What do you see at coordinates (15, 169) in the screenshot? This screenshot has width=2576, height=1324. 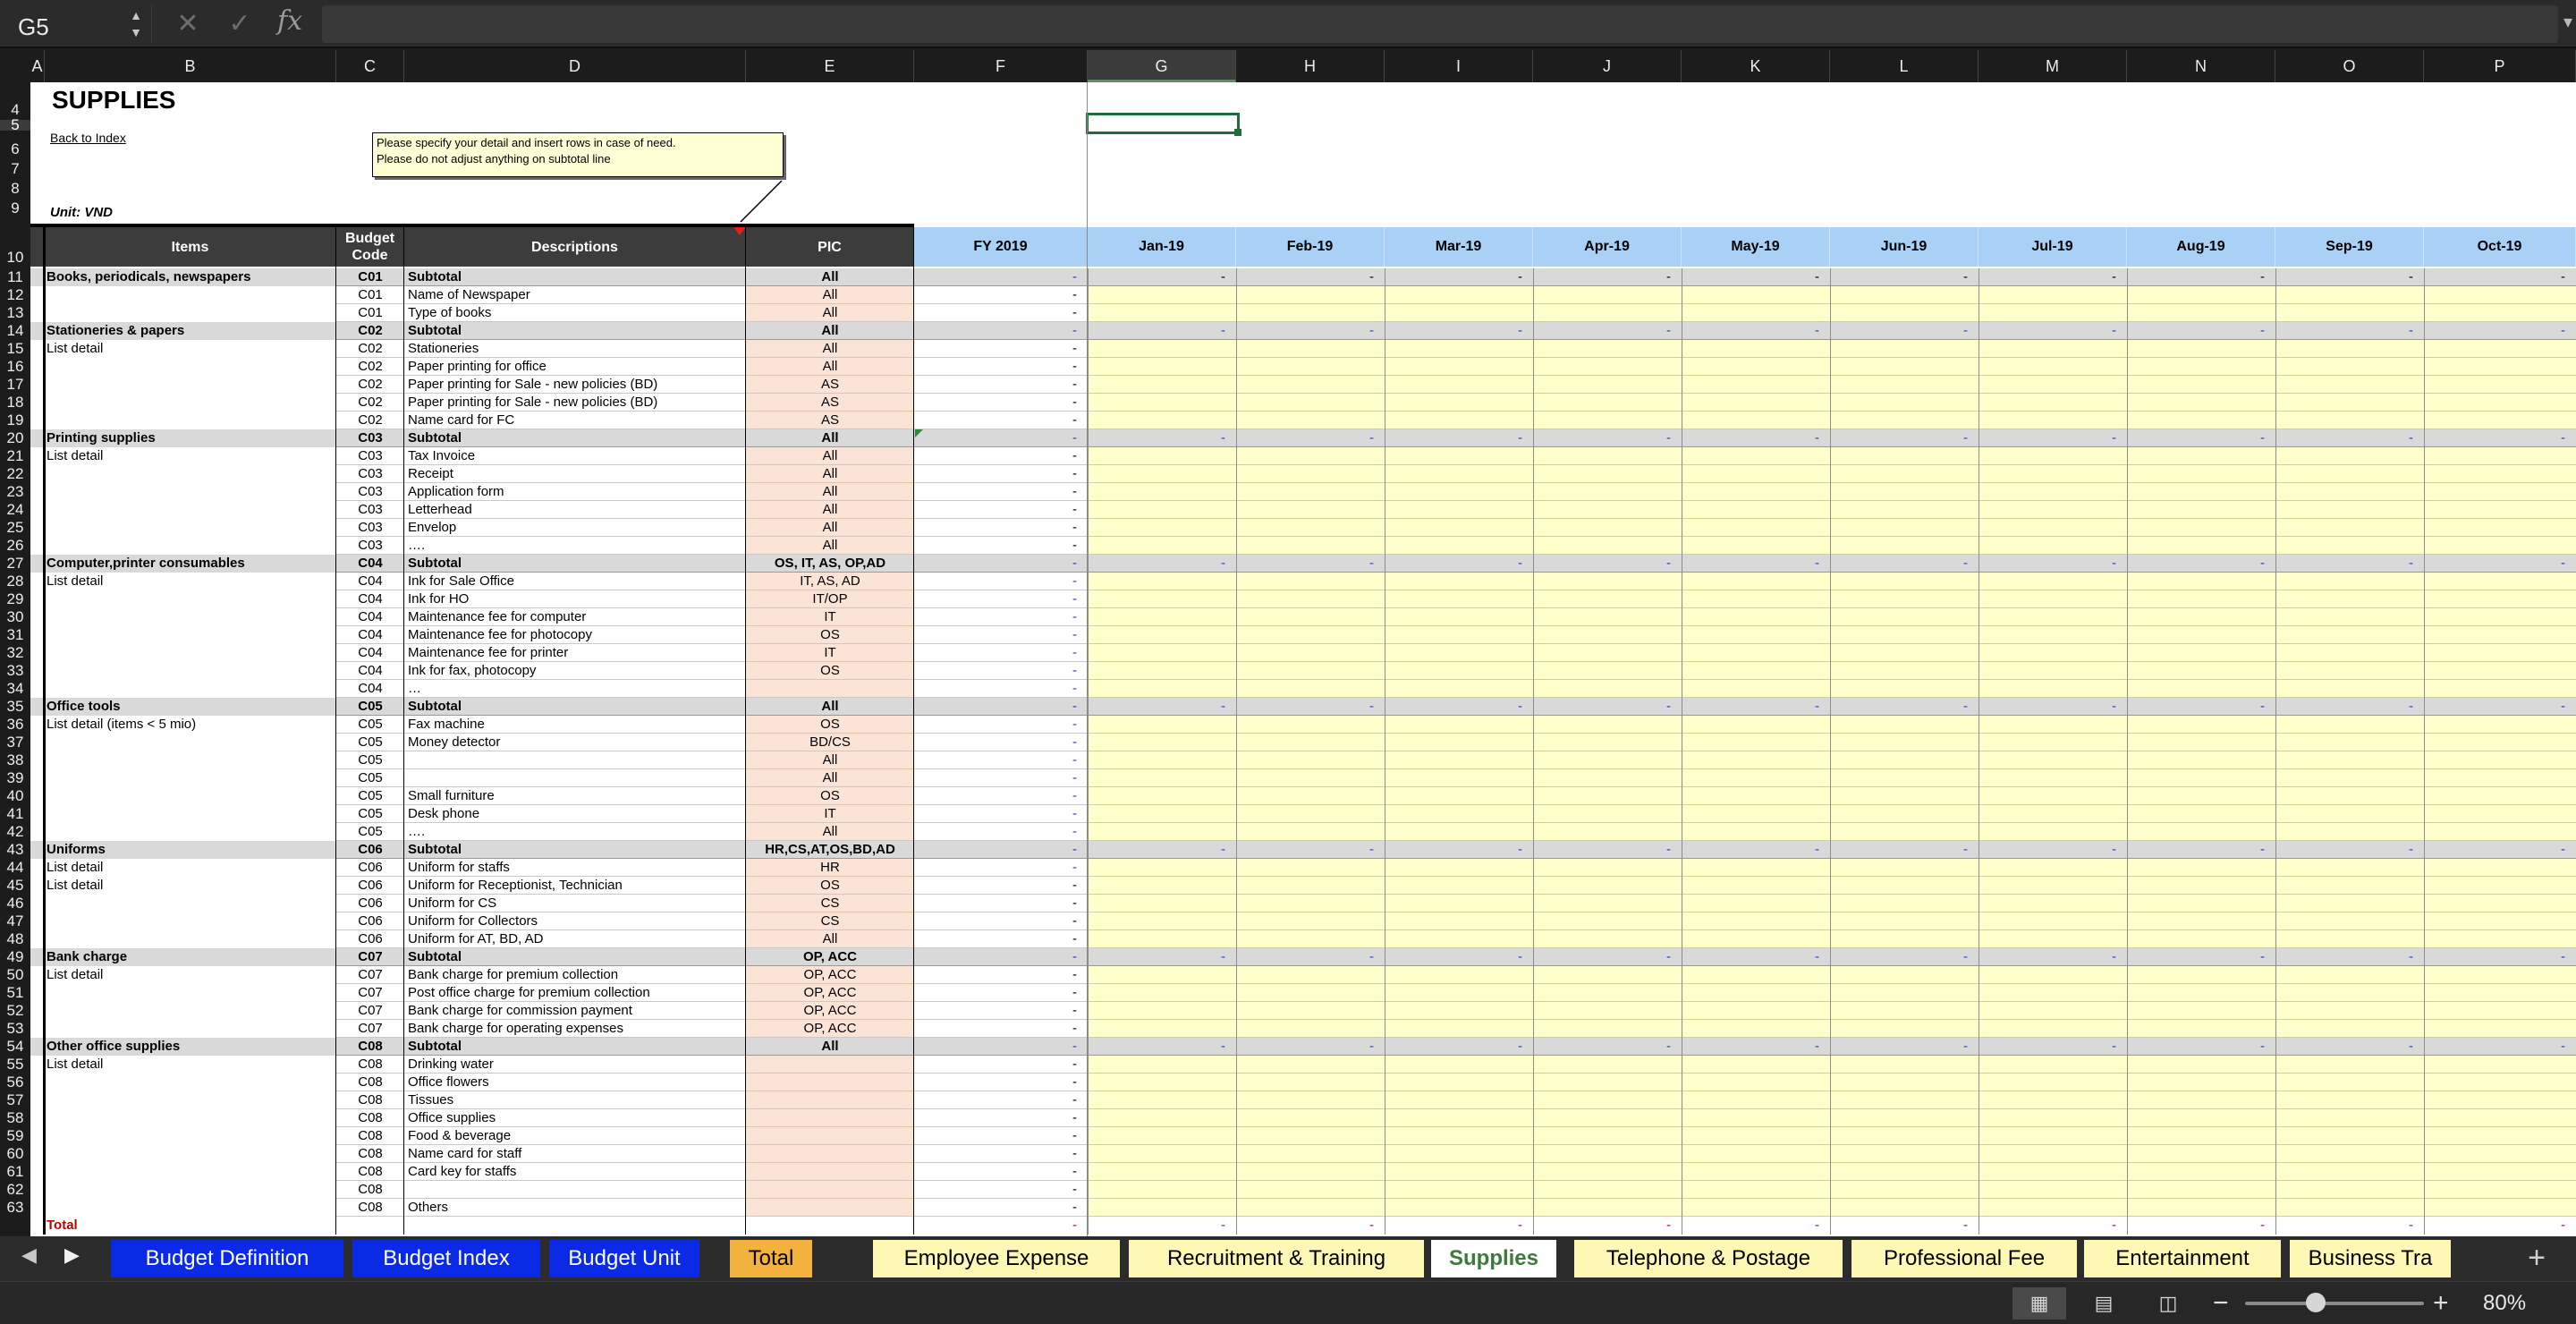 I see `row-header-7: 7` at bounding box center [15, 169].